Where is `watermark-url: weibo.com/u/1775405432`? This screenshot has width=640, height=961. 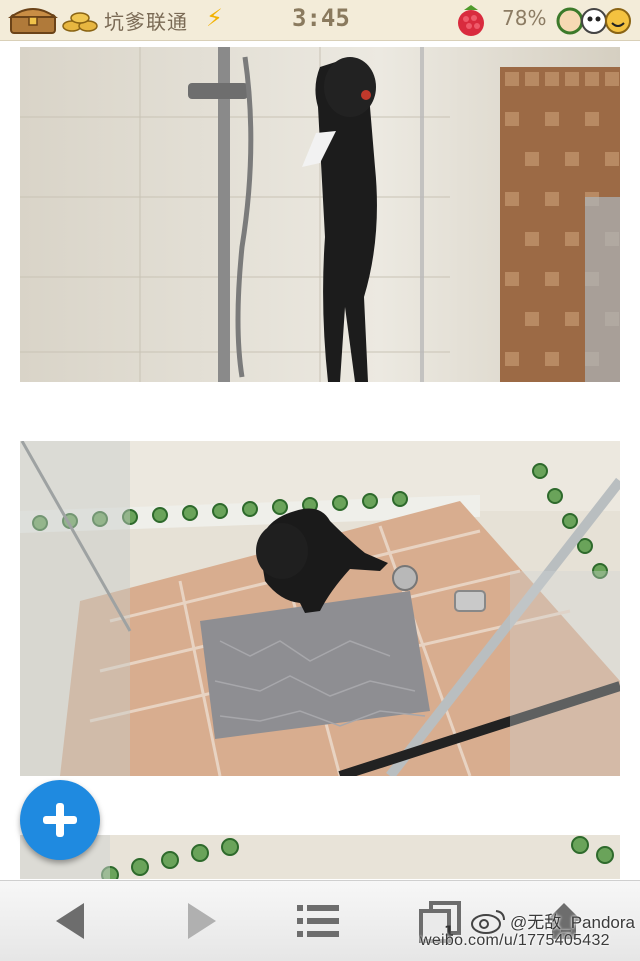
watermark-url: weibo.com/u/1775405432 is located at coordinates (515, 940).